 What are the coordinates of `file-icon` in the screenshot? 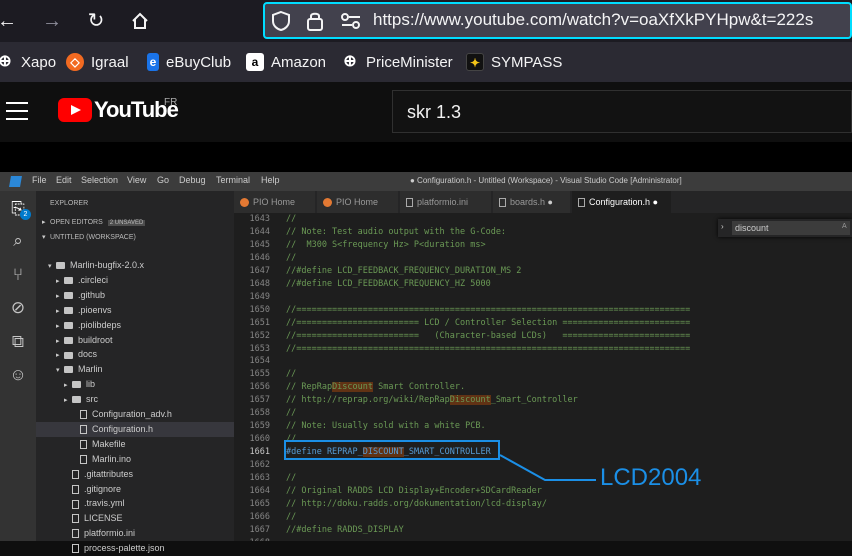 It's located at (75, 549).